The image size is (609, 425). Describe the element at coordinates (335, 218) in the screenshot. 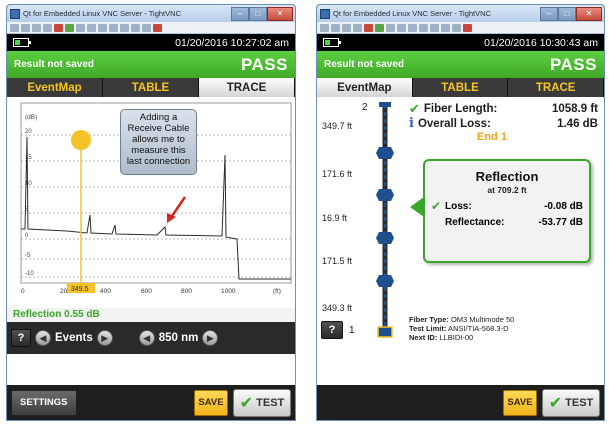

I see `distance-label: 16.9 ft` at that location.